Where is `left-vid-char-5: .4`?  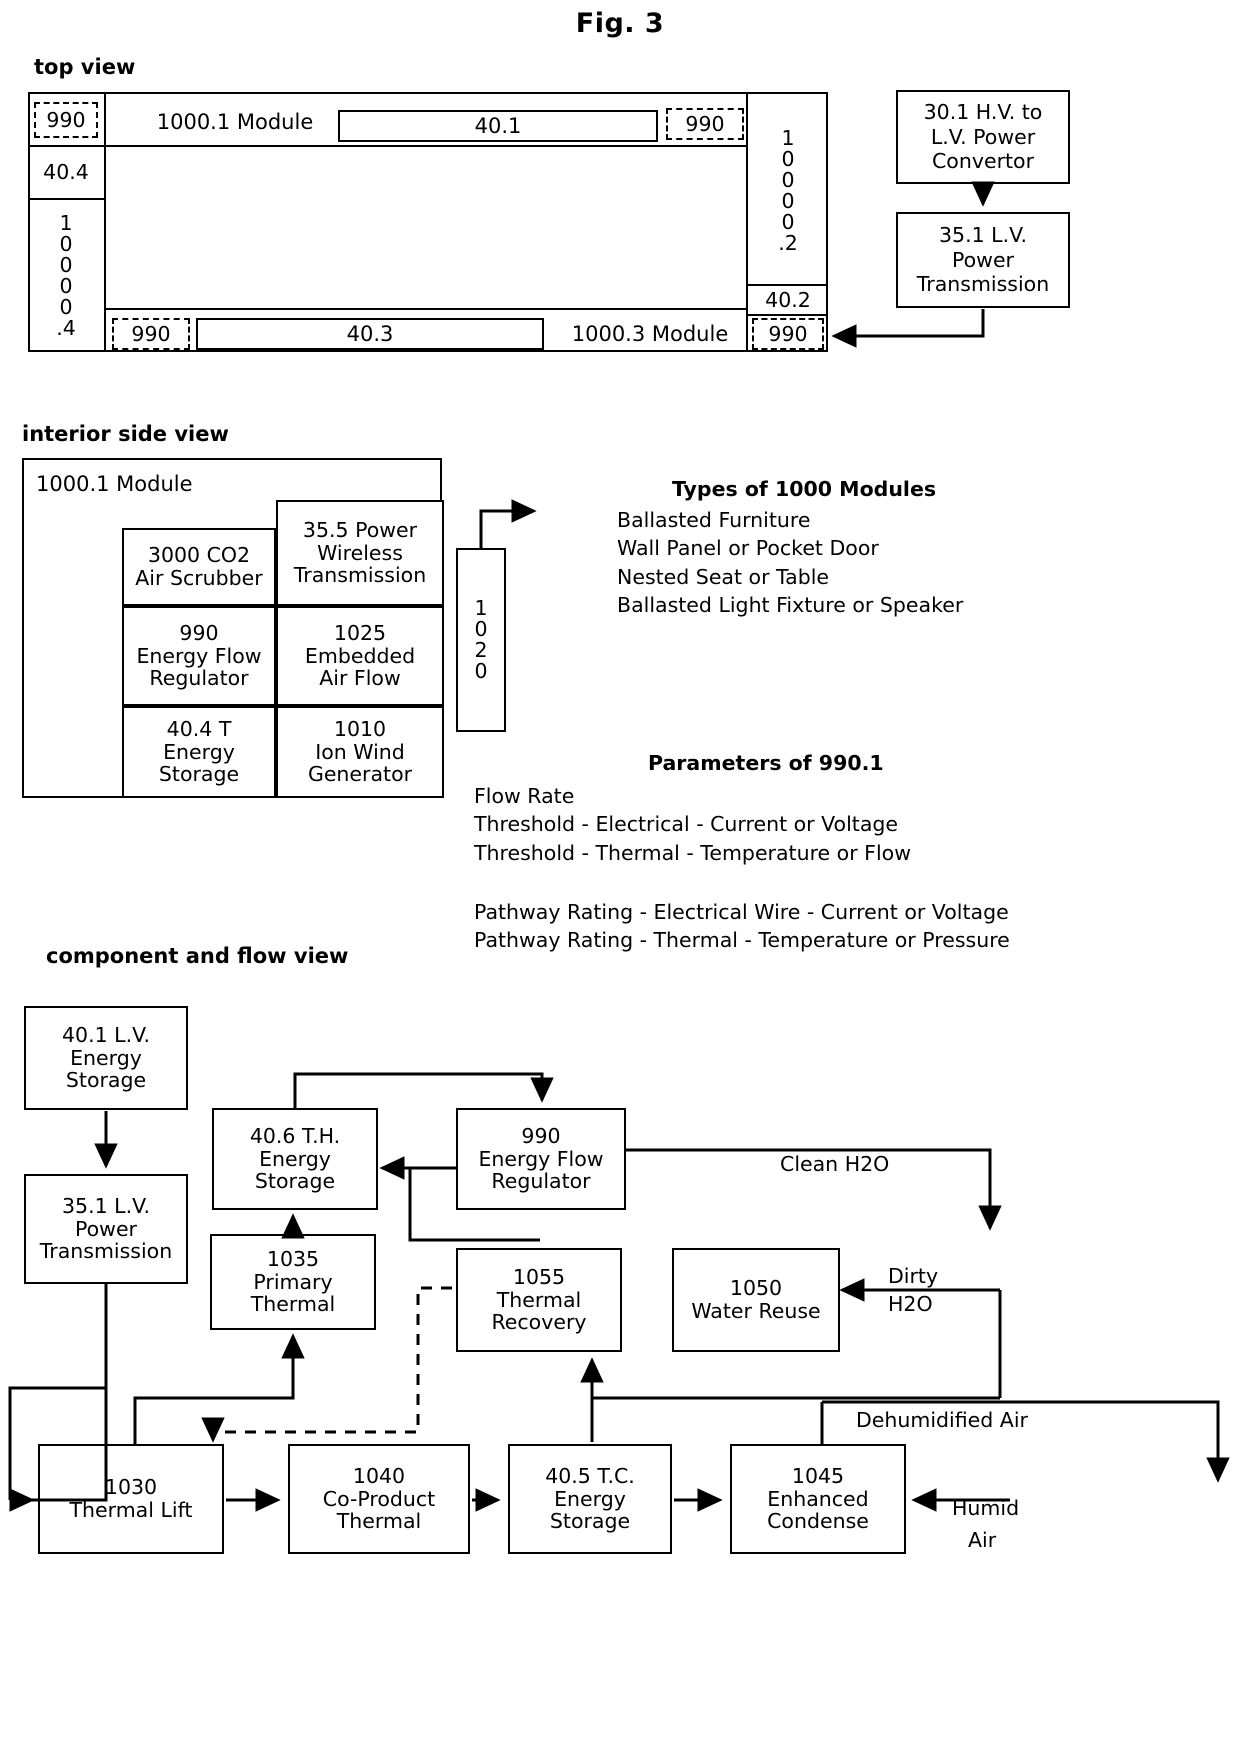 left-vid-char-5: .4 is located at coordinates (66, 327).